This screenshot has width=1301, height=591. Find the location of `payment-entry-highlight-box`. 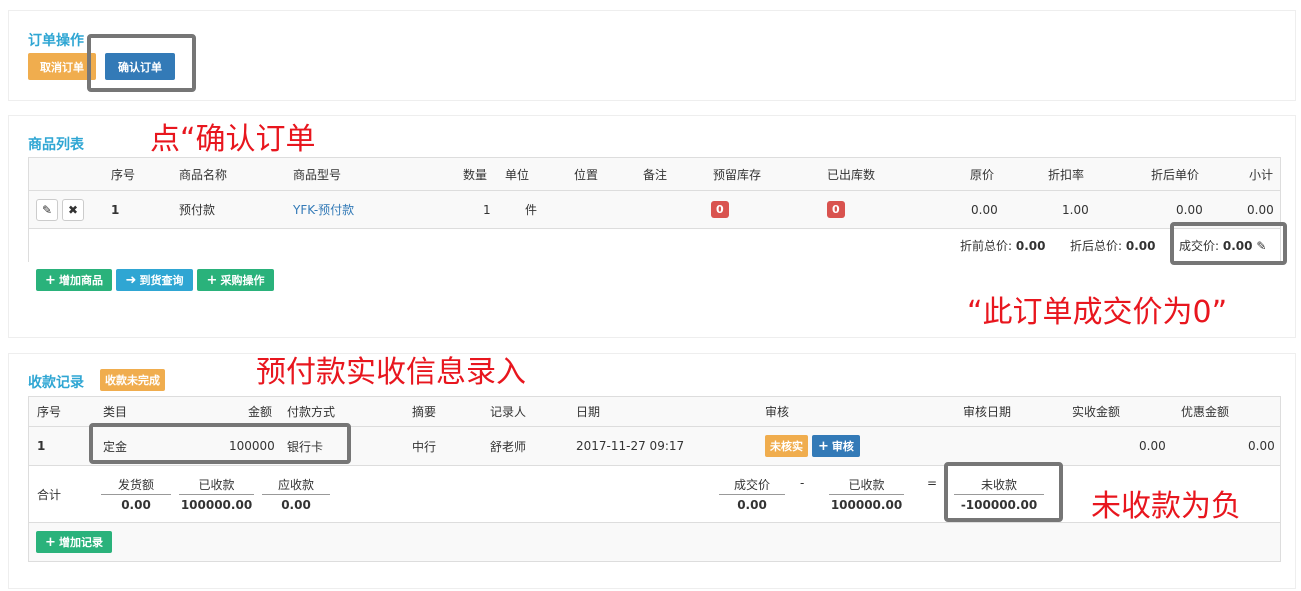

payment-entry-highlight-box is located at coordinates (220, 443).